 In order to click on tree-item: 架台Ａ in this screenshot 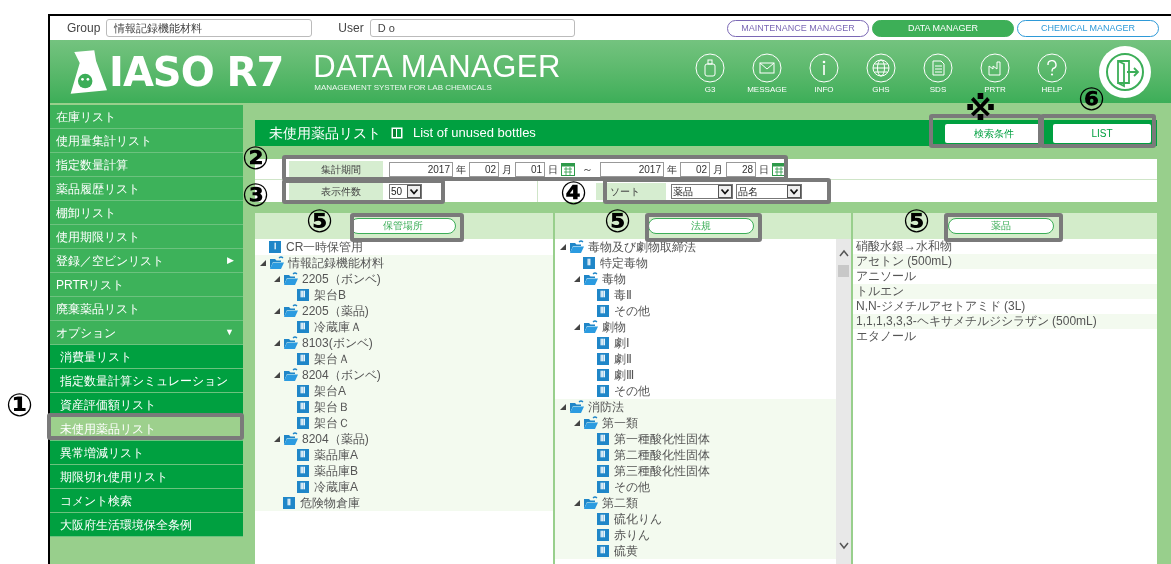, I will do `click(332, 359)`.